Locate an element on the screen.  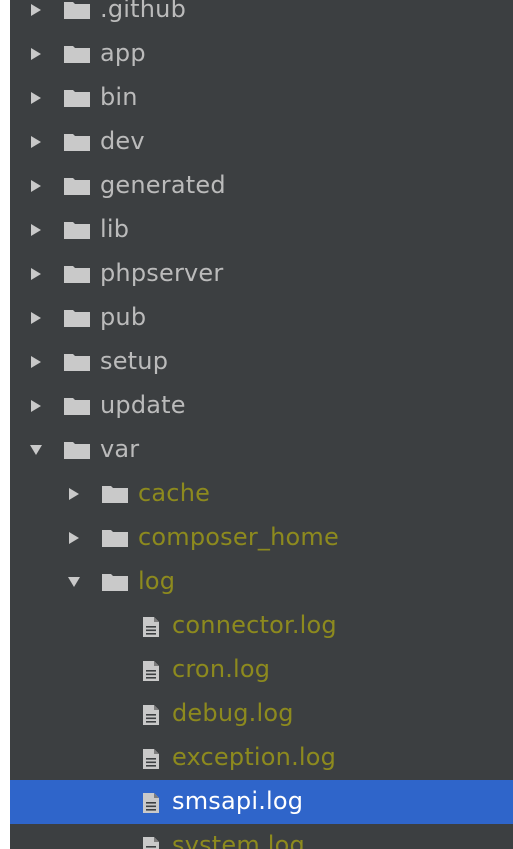
tree-item-label: cache is located at coordinates (174, 493).